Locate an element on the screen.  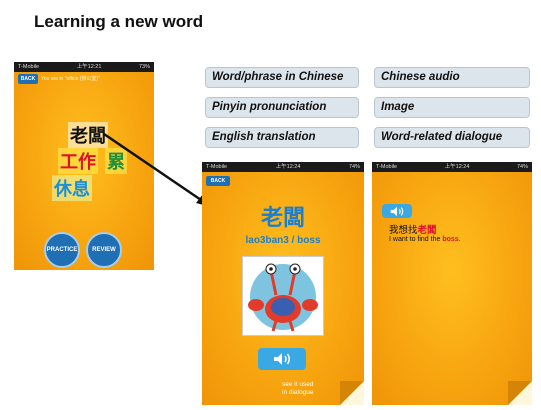
dialogue-zh-prefix: 我想找 is located at coordinates (403, 230).